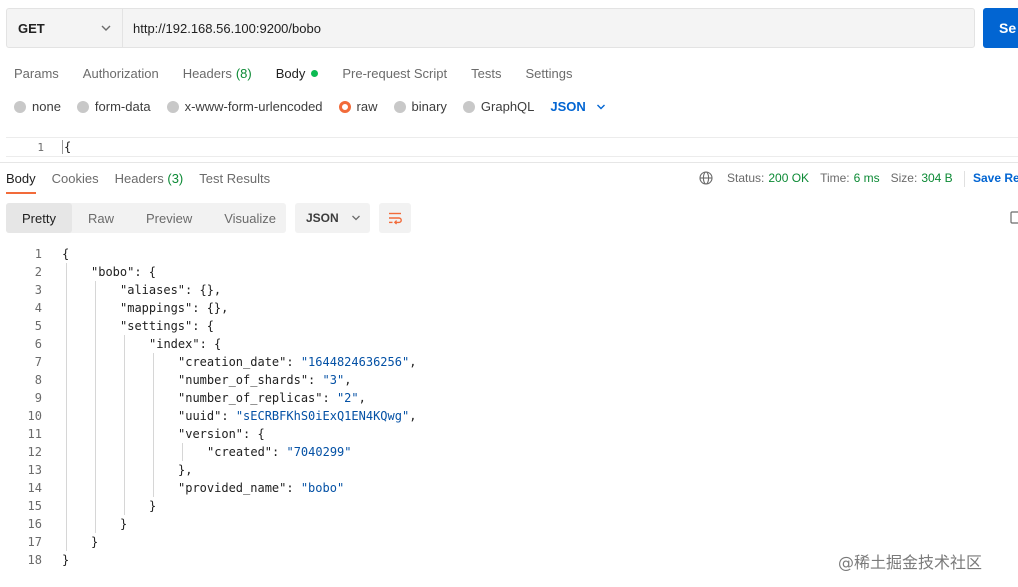  What do you see at coordinates (106, 28) in the screenshot?
I see `chevron-down-icon` at bounding box center [106, 28].